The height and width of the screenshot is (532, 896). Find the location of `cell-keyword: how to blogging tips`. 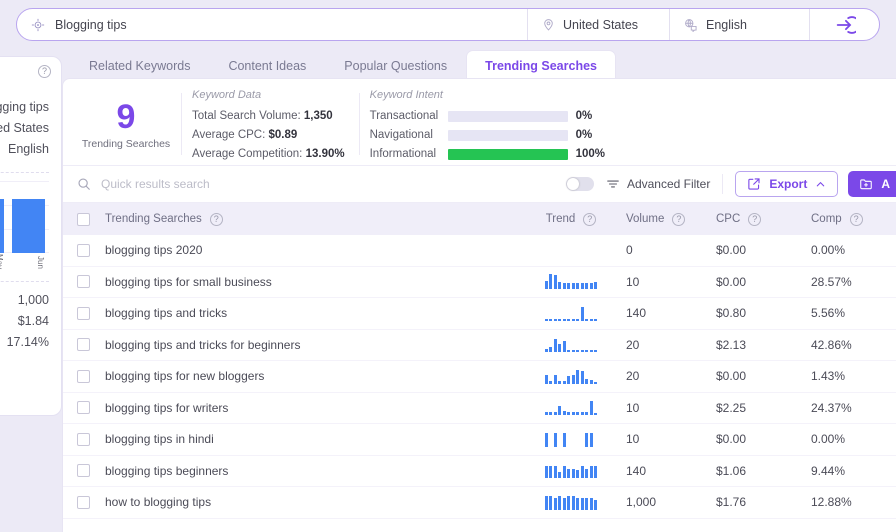

cell-keyword: how to blogging tips is located at coordinates (309, 502).